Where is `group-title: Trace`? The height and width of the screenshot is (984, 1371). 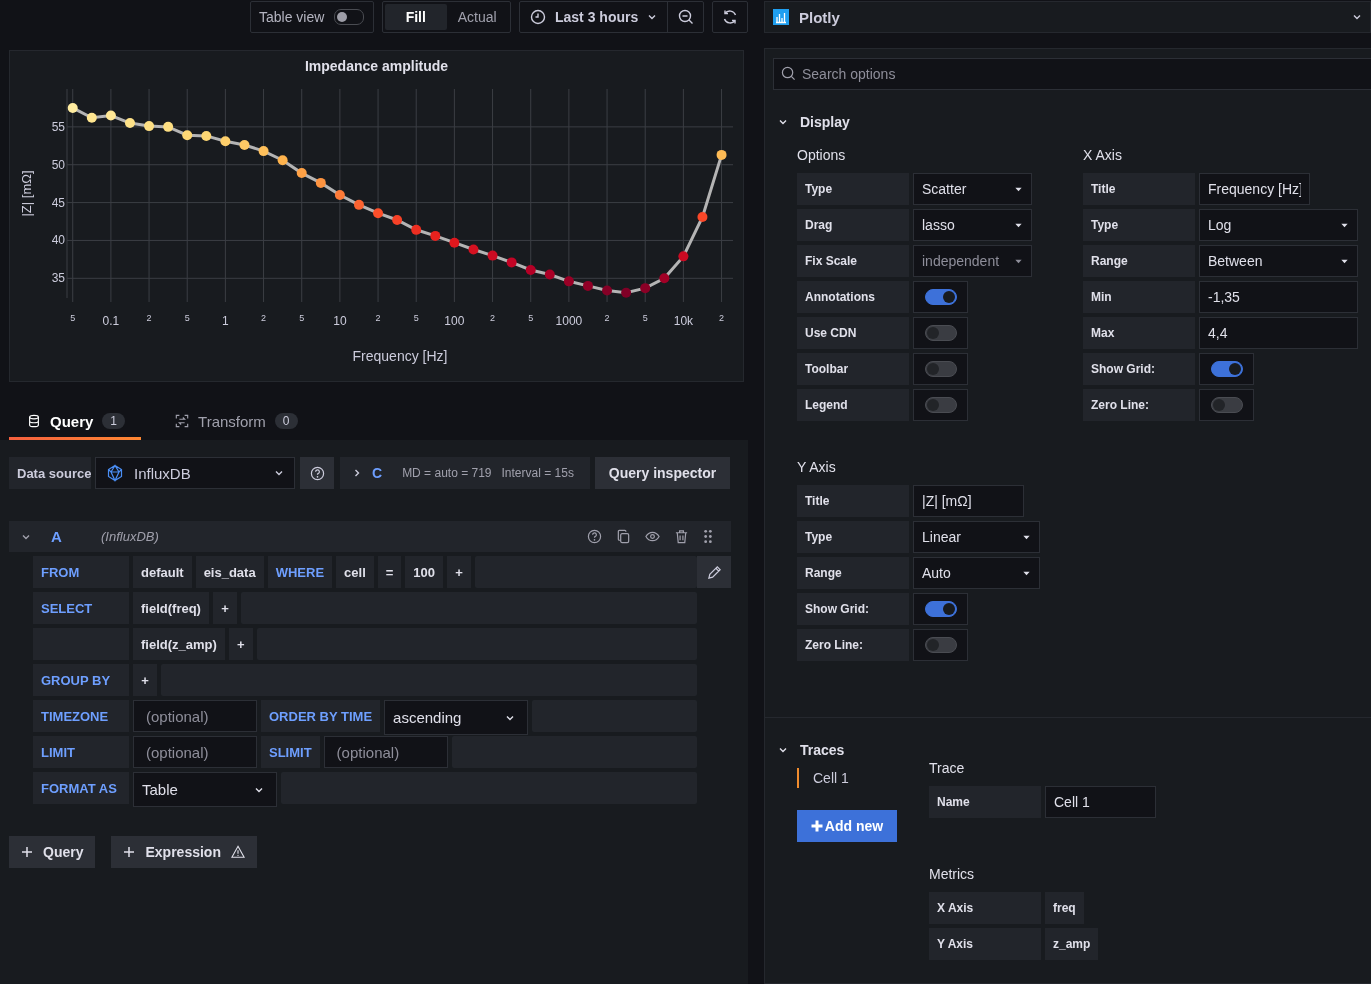
group-title: Trace is located at coordinates (947, 768).